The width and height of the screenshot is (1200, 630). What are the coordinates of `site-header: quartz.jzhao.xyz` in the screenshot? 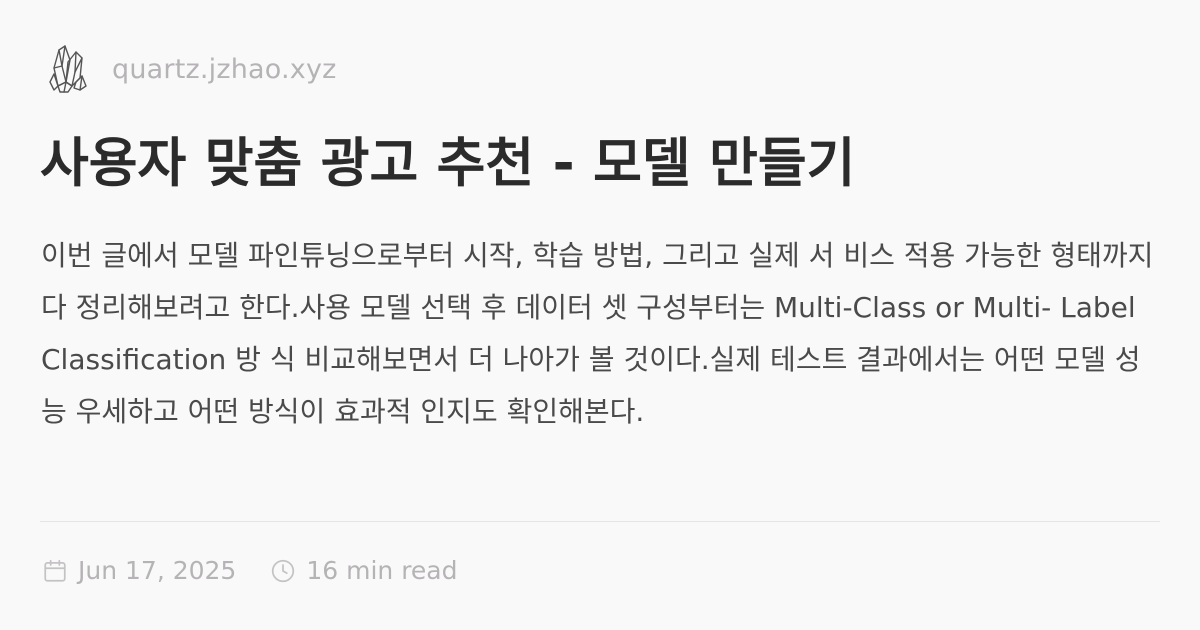 It's located at (191, 69).